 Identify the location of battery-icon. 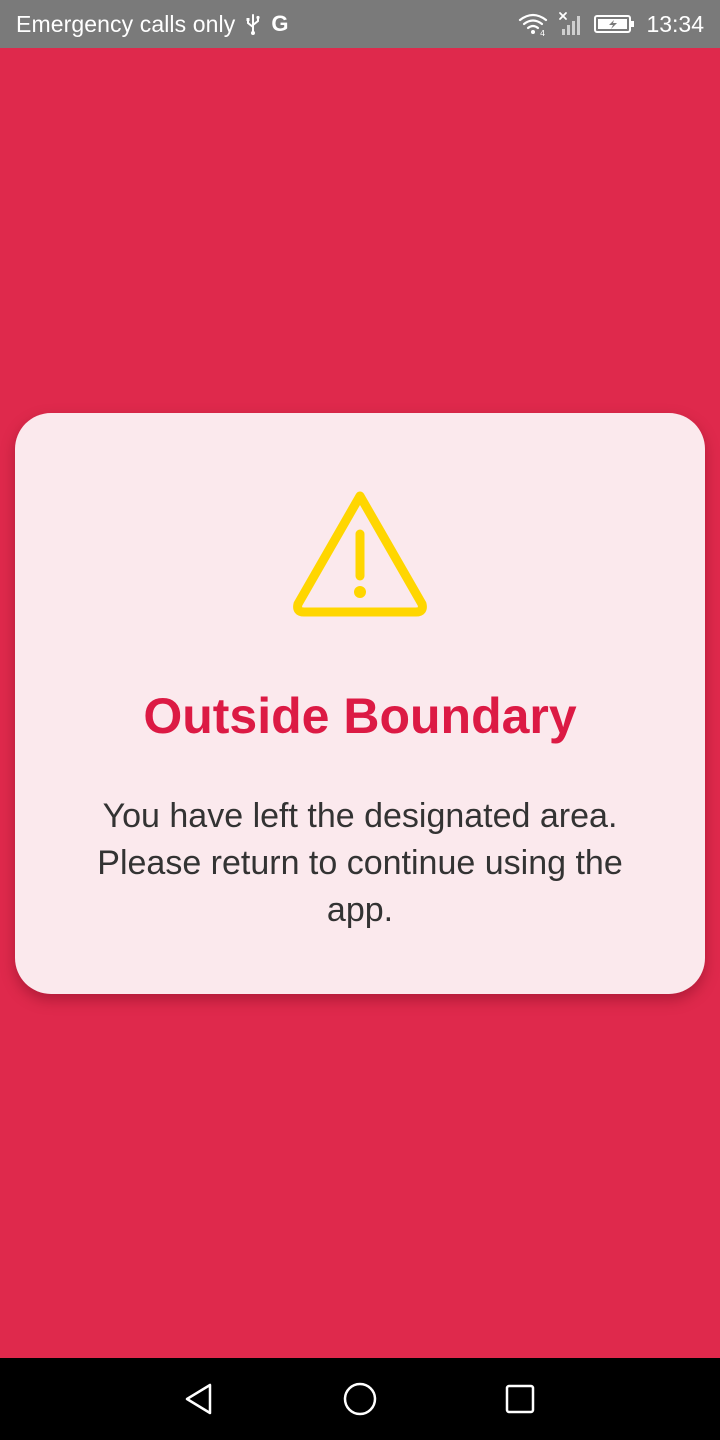
(615, 24).